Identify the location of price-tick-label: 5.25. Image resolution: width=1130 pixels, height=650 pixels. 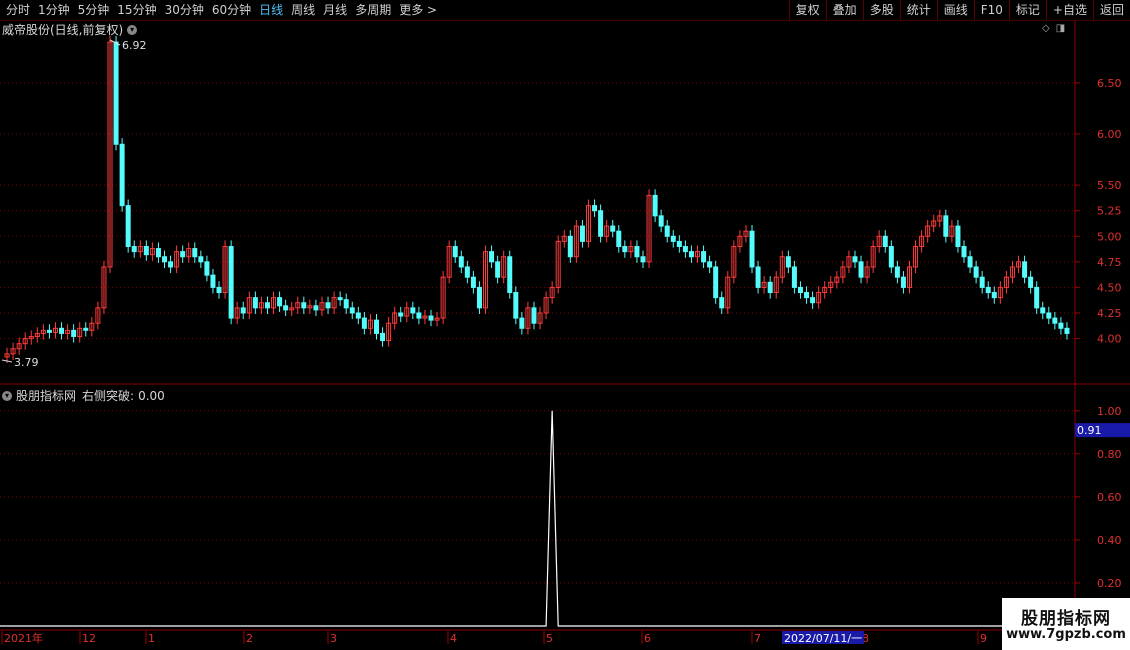
(1109, 211).